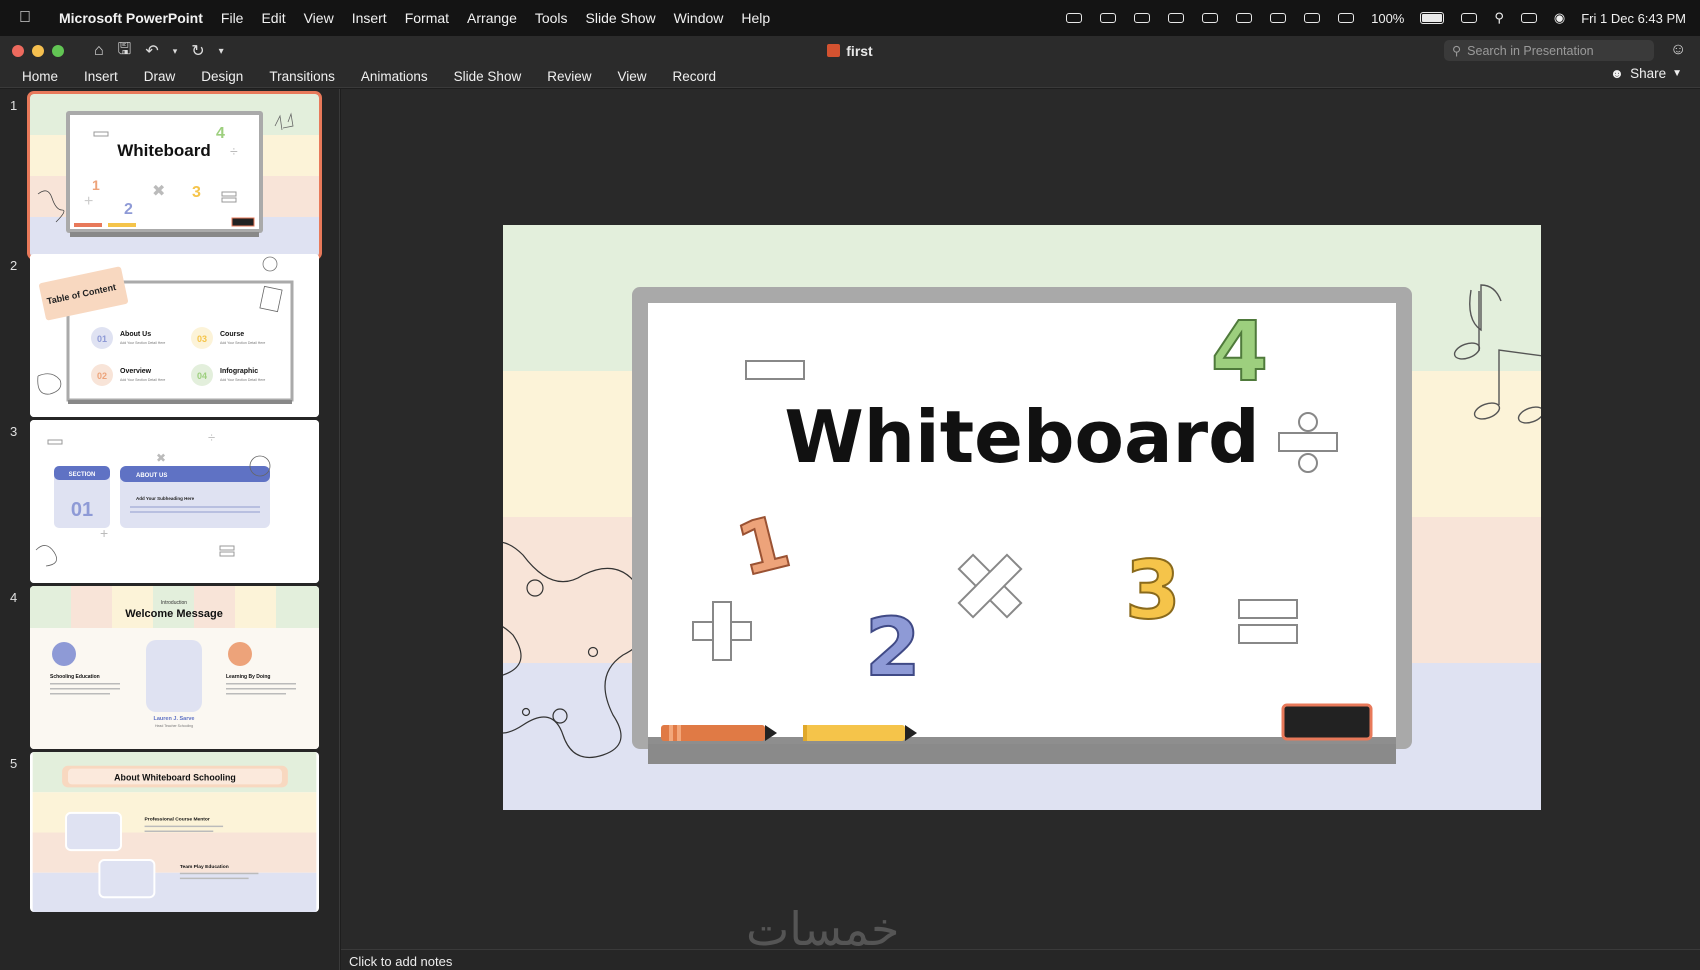 The image size is (1700, 970). I want to click on search-input: ⚲ Search in Presentation, so click(1549, 50).